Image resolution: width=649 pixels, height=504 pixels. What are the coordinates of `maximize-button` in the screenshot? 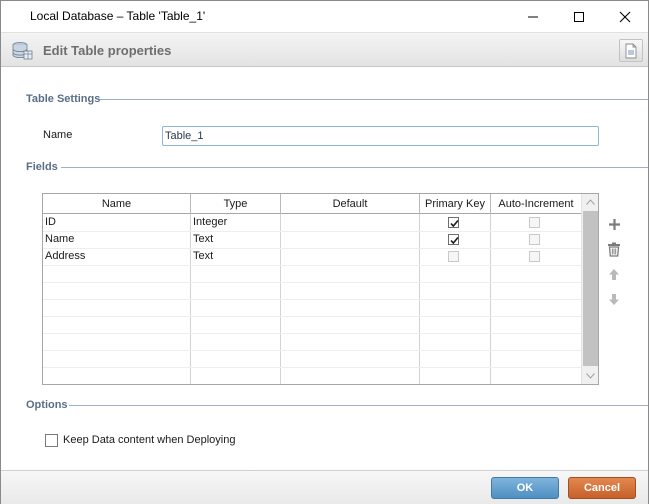 It's located at (579, 16).